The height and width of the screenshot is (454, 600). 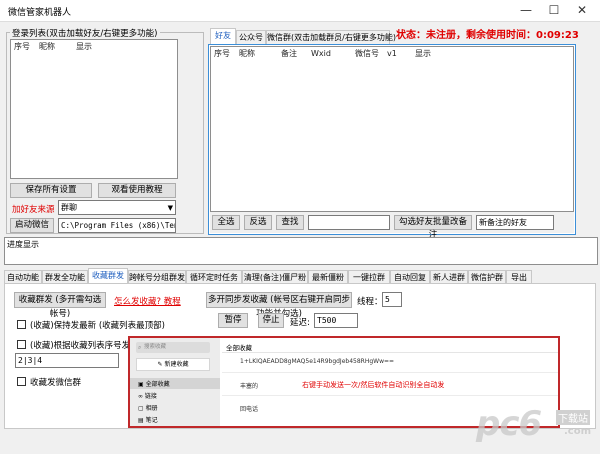 I want to click on friends-col-remark: 备注, so click(x=289, y=53).